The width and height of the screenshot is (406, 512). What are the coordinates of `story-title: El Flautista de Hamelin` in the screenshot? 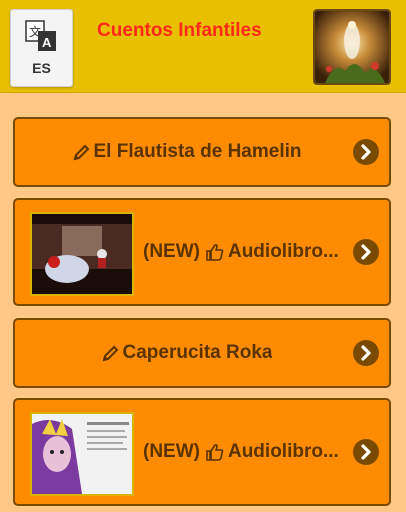 It's located at (187, 152).